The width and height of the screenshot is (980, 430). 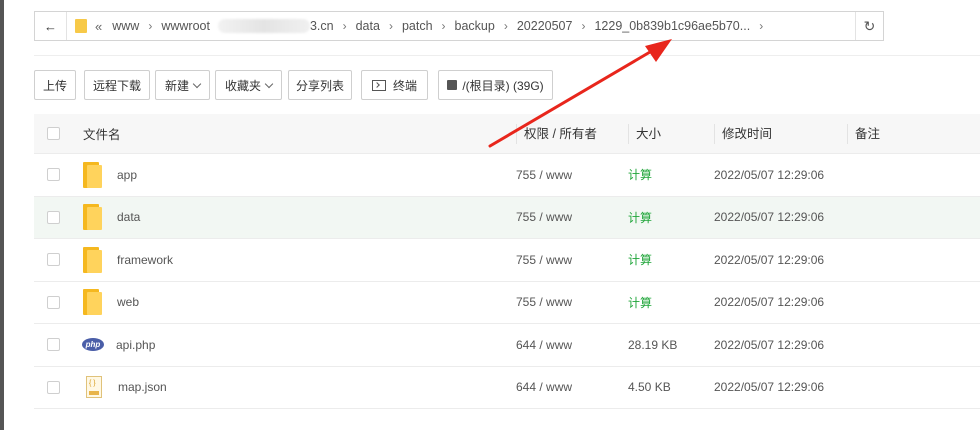 I want to click on upload-button: 上传, so click(x=55, y=85).